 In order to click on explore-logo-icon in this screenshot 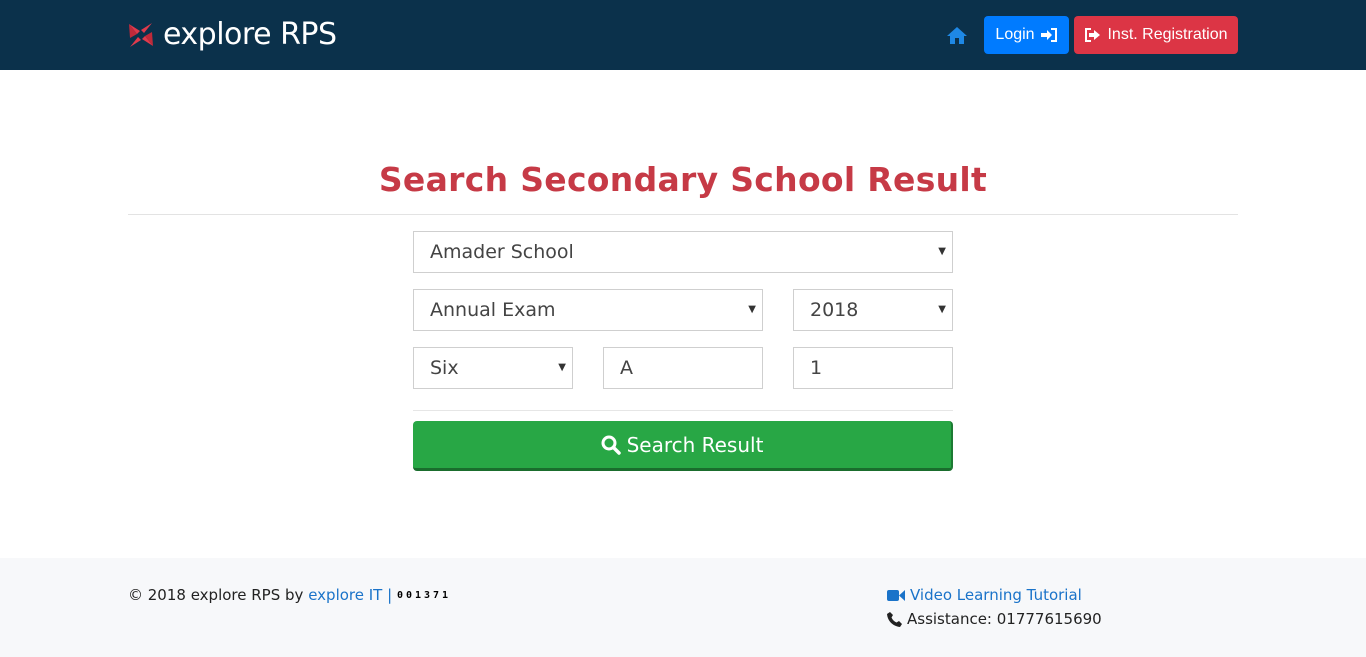, I will do `click(141, 35)`.